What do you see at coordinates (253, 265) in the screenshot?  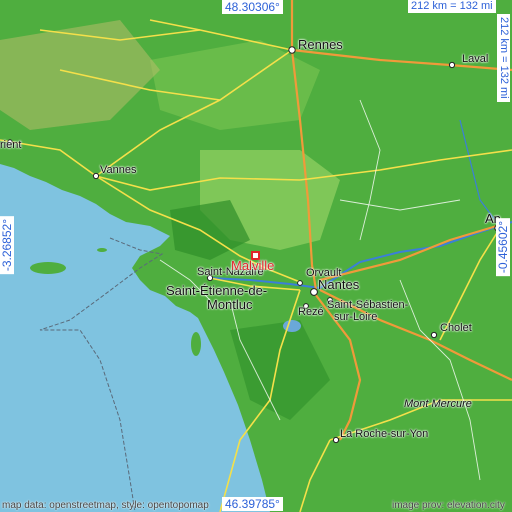 I see `place-label-malville: Malville` at bounding box center [253, 265].